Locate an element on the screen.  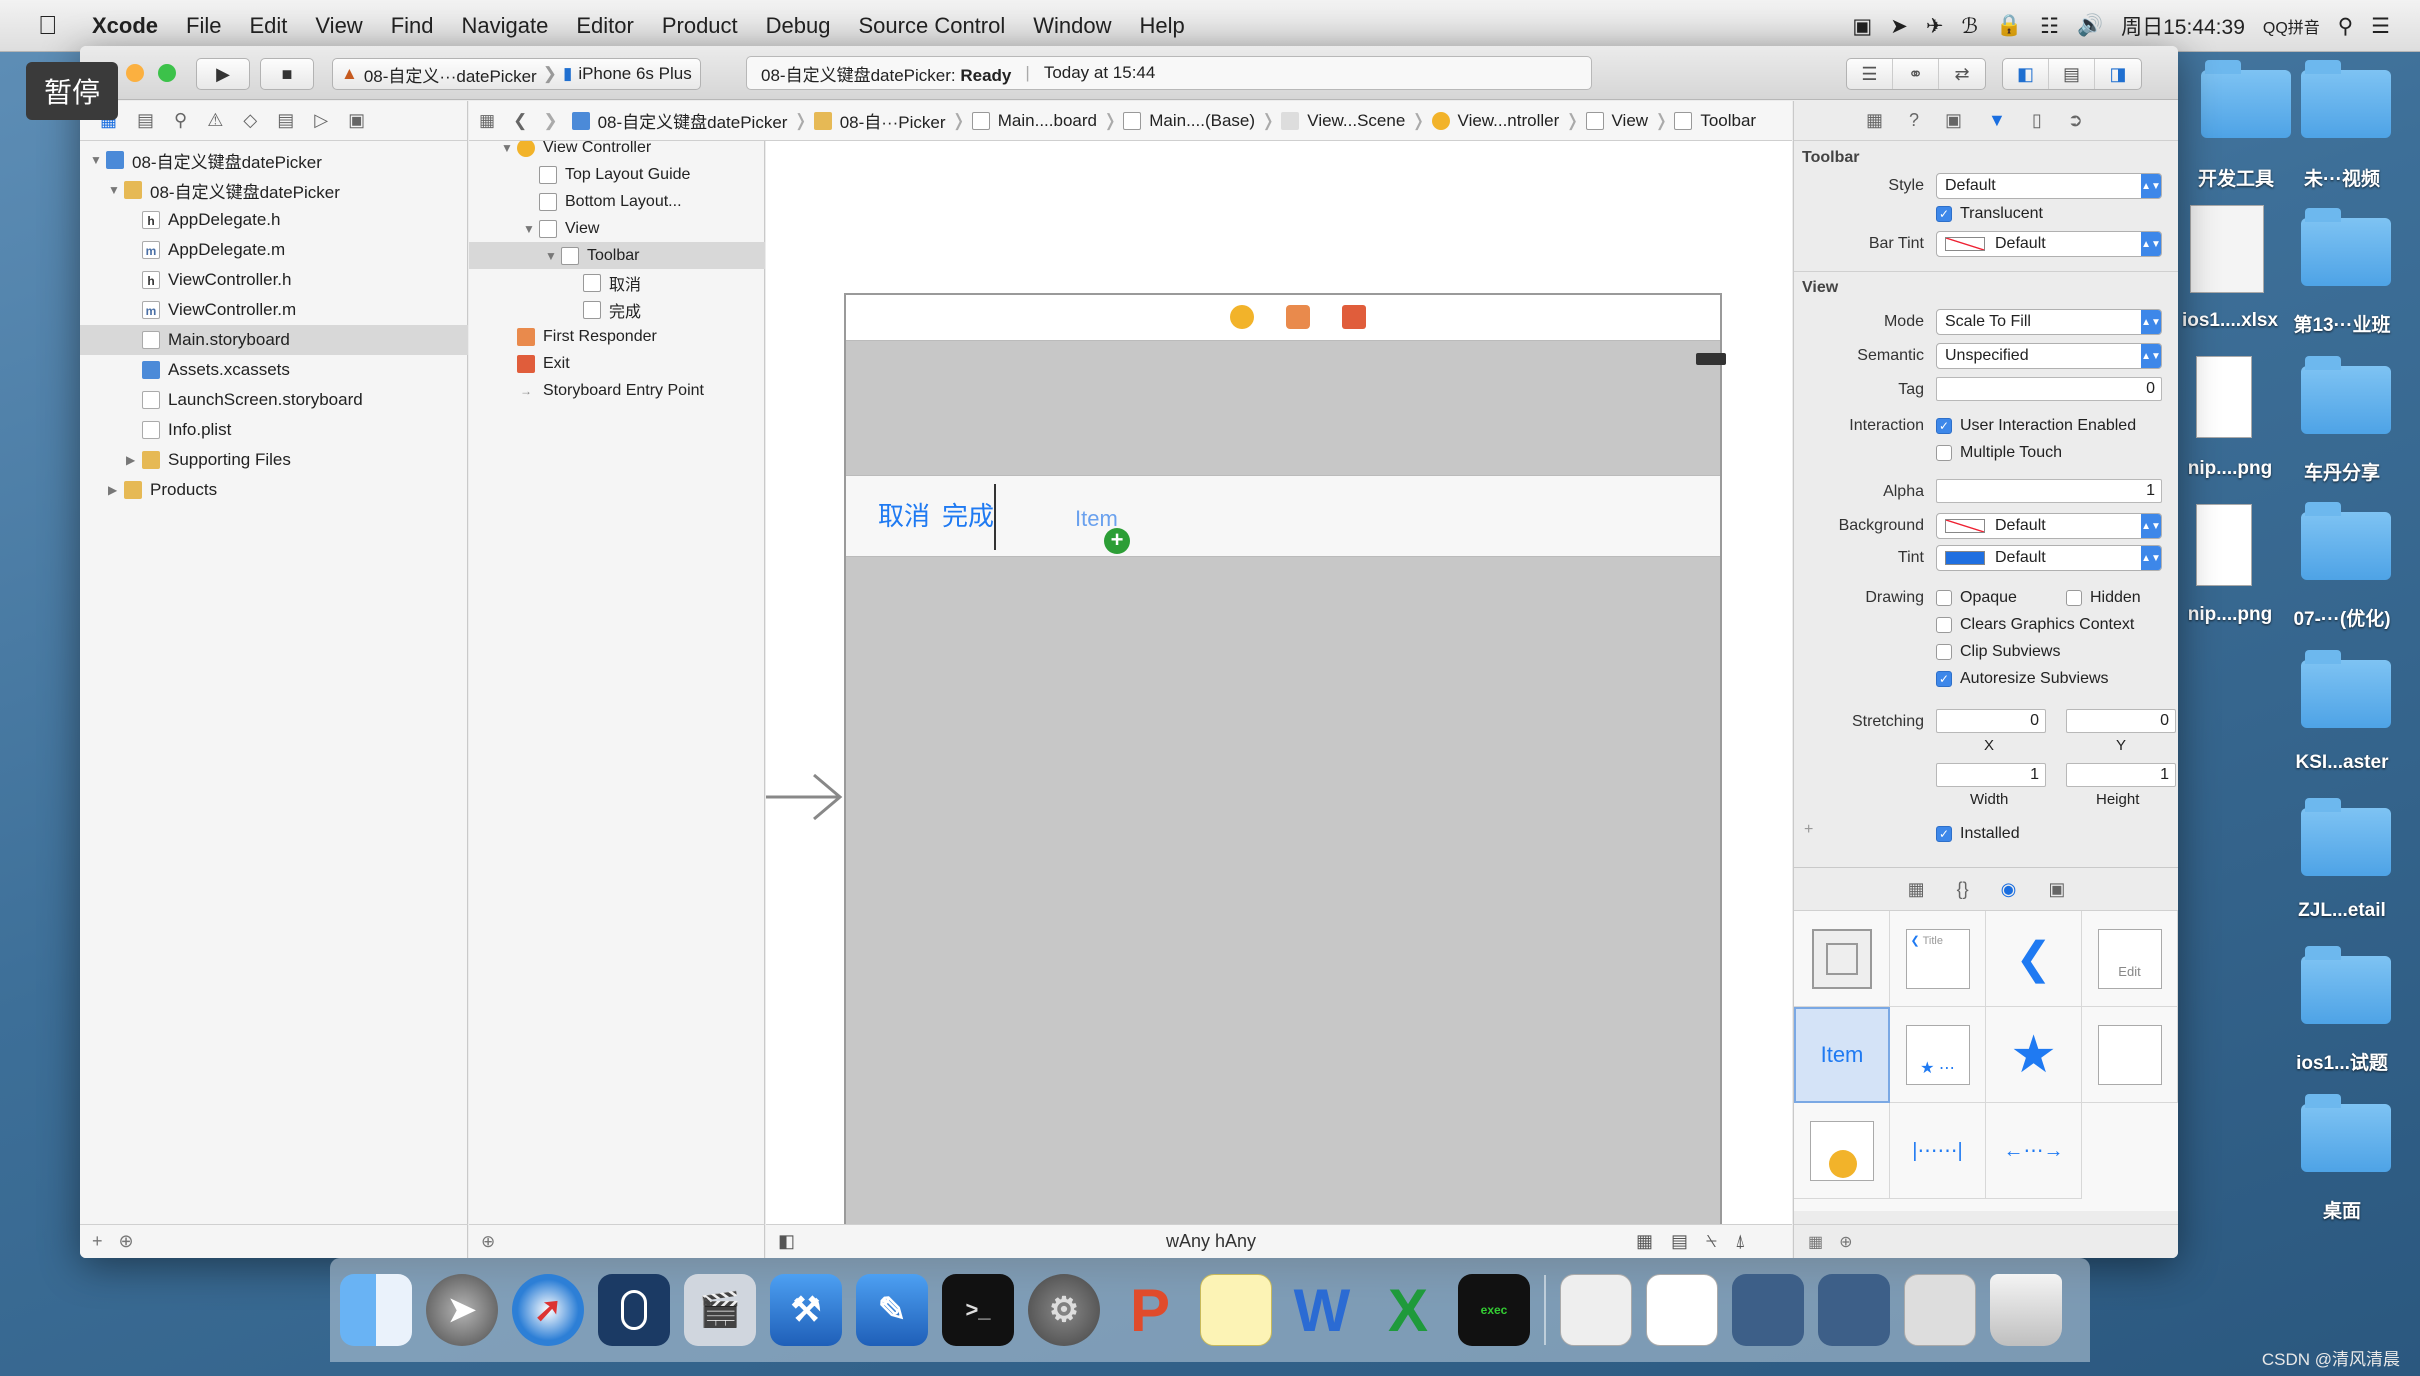
pause-badge: 暂停 is located at coordinates (72, 91).